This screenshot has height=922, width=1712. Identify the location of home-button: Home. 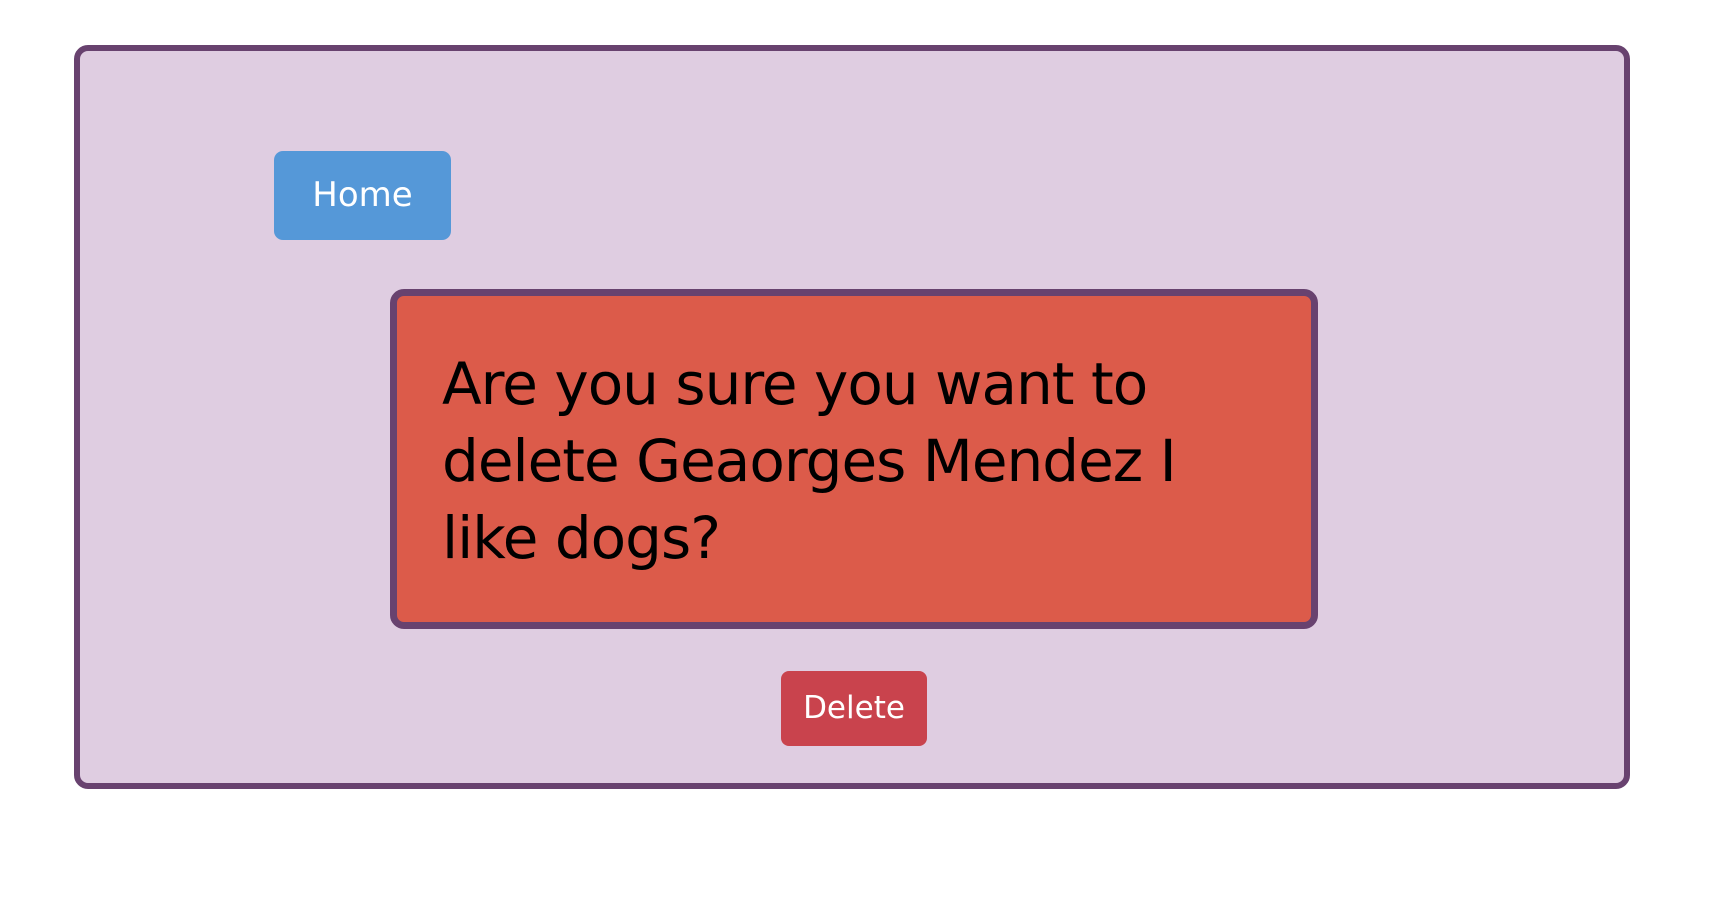
(362, 195).